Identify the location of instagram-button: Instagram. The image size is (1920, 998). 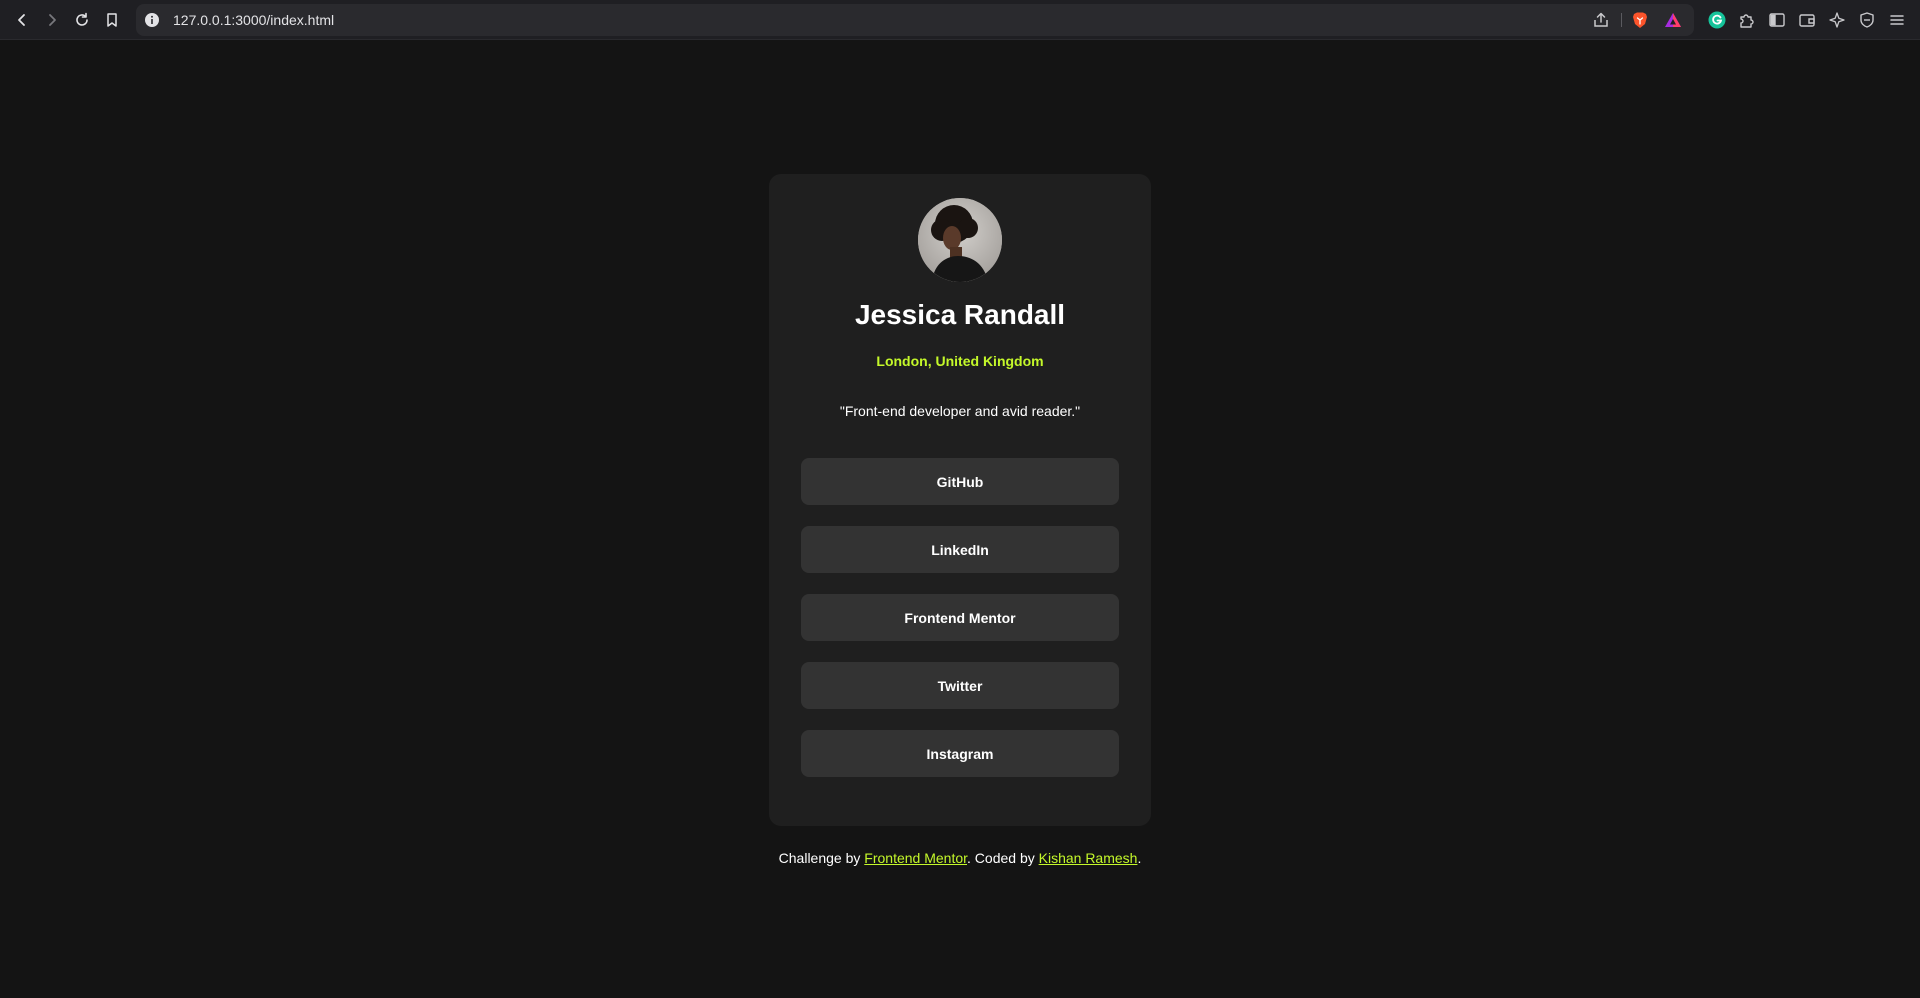
(960, 753).